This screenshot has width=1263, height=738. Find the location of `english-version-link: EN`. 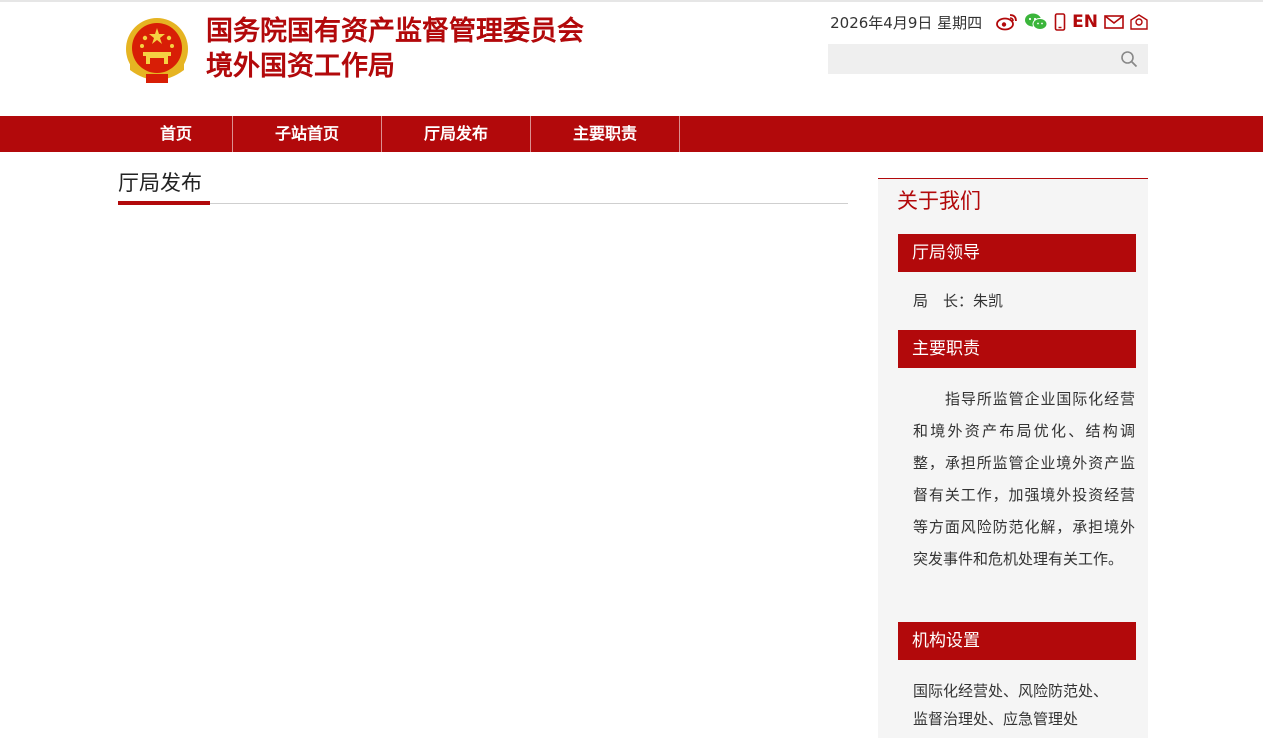

english-version-link: EN is located at coordinates (1085, 22).